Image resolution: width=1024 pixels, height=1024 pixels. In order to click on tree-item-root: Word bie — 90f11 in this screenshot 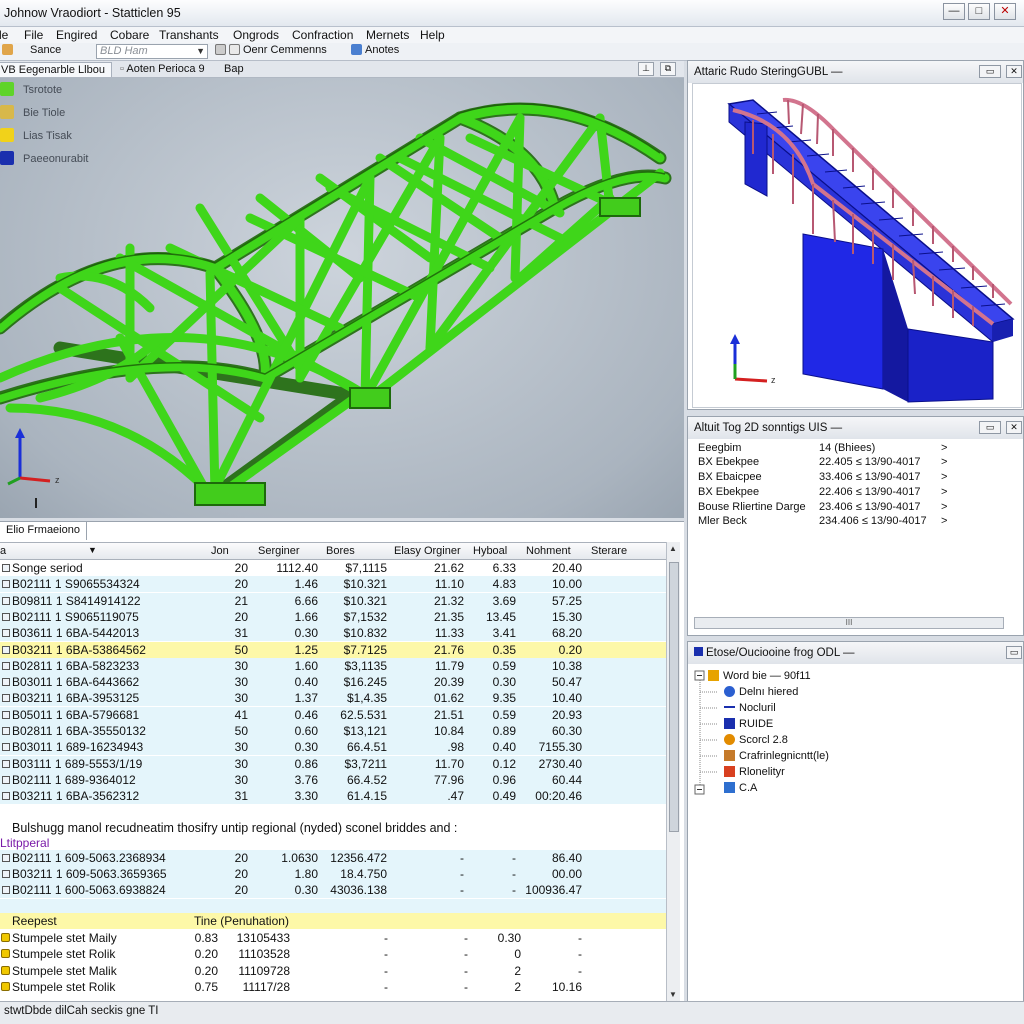, I will do `click(759, 676)`.